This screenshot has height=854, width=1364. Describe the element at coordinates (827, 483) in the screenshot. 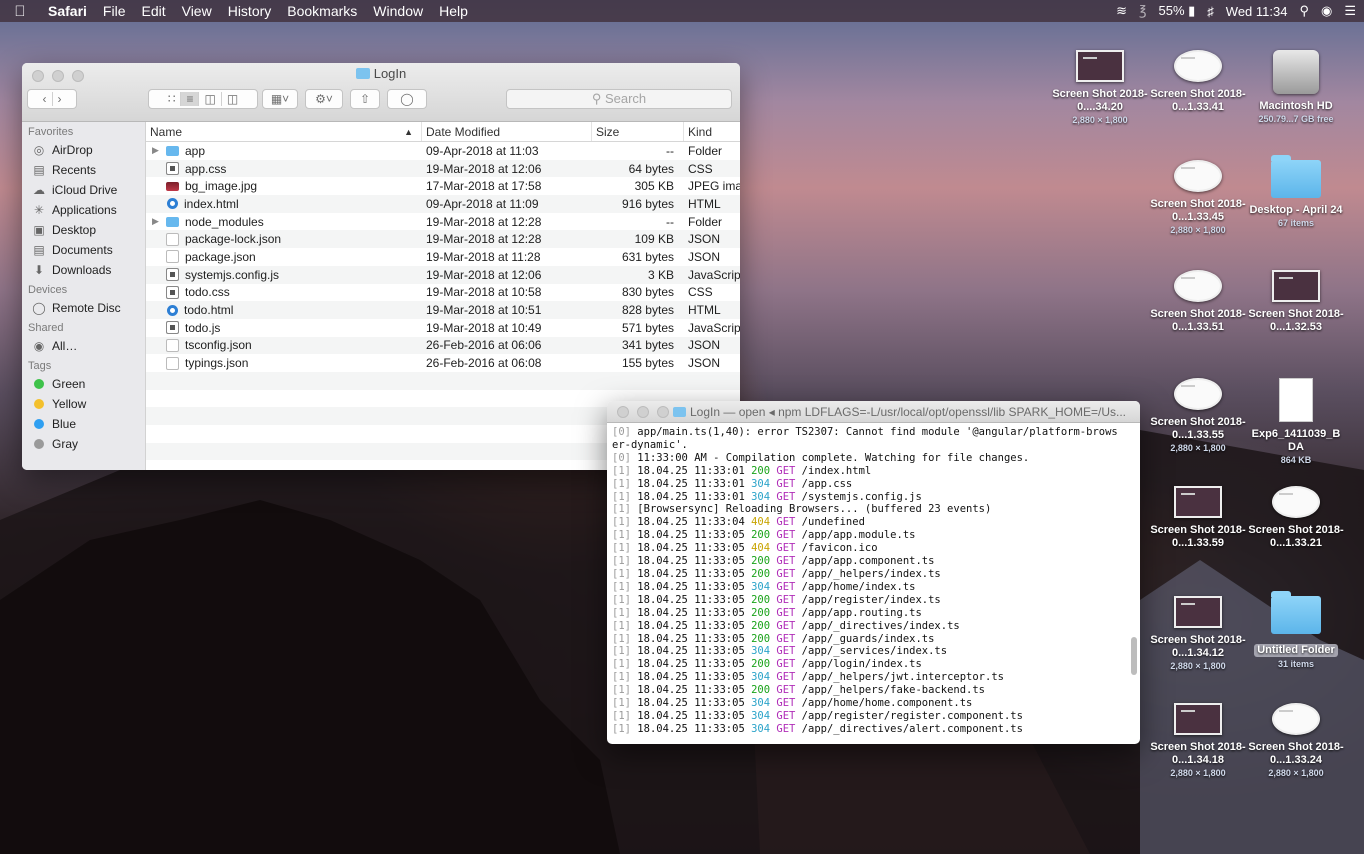

I see `request-path: /app.css` at that location.